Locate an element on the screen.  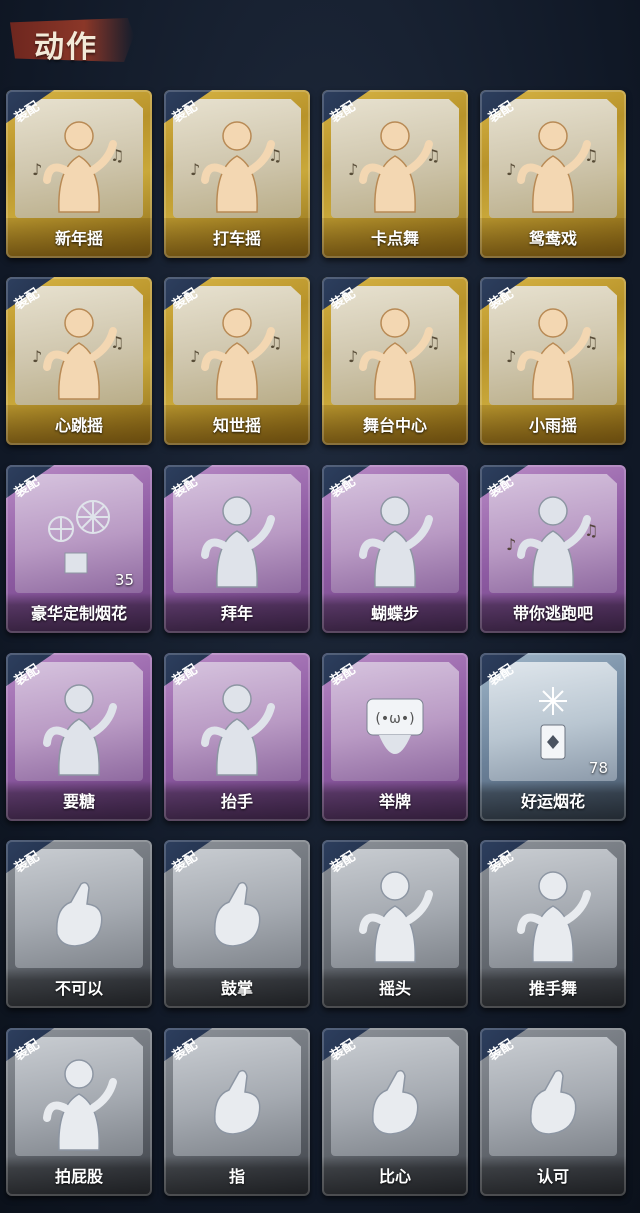
emote-card: ♪ ♫ 知世摇 装配 is located at coordinates (237, 361).